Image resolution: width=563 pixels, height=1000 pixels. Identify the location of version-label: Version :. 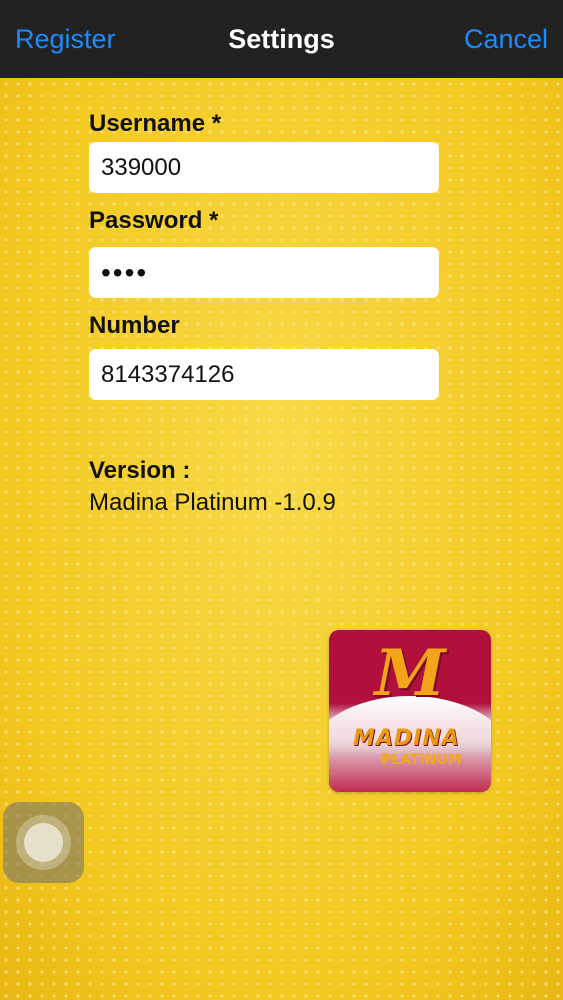
(140, 470).